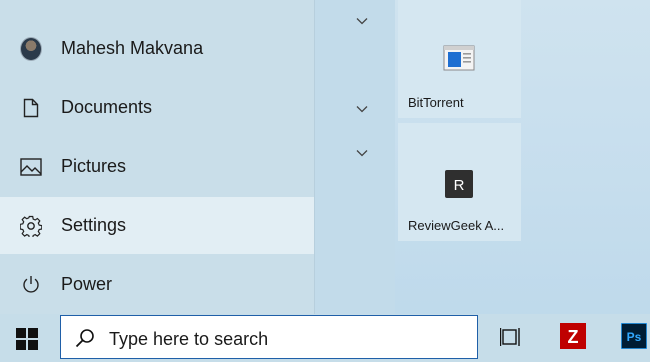  What do you see at coordinates (107, 107) in the screenshot?
I see `menu-item-label: Documents` at bounding box center [107, 107].